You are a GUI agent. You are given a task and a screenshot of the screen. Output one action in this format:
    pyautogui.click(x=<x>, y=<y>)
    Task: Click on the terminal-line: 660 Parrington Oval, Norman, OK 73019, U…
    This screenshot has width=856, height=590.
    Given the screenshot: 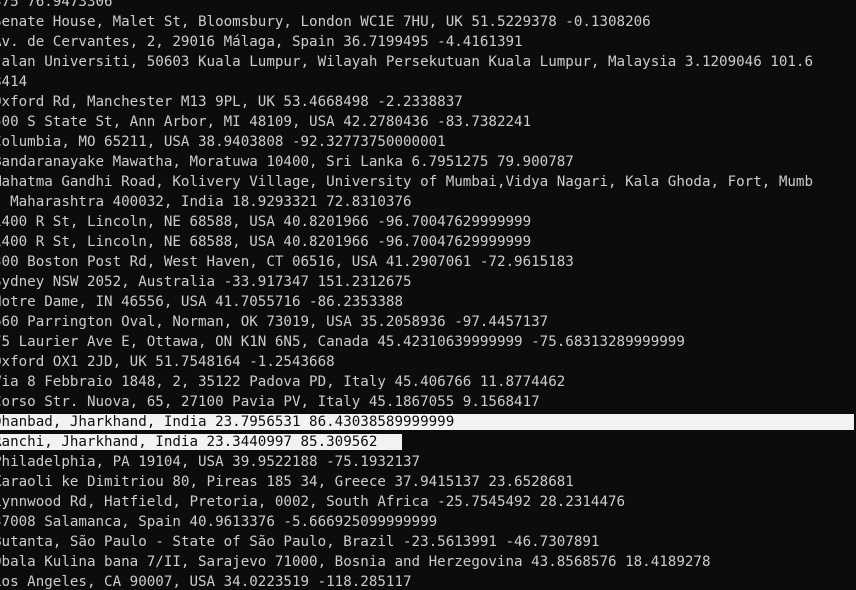 What is the action you would take?
    pyautogui.click(x=274, y=322)
    